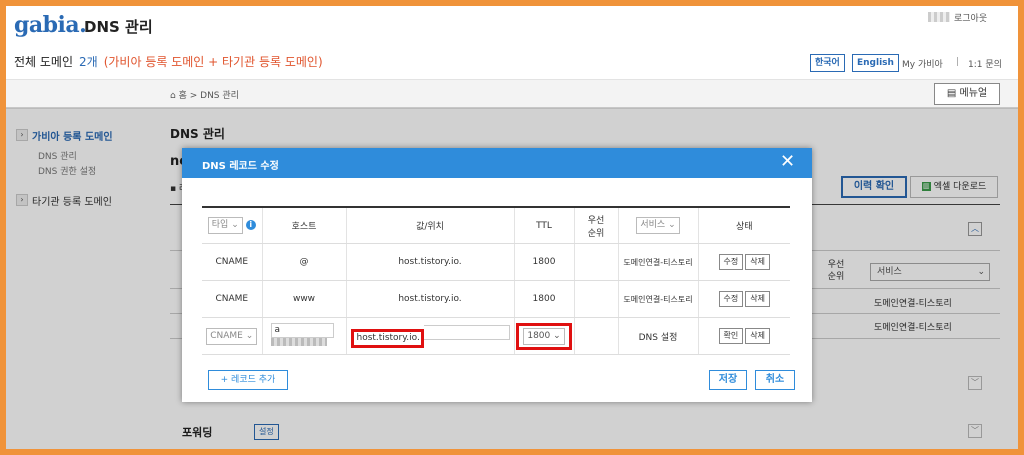 The width and height of the screenshot is (1024, 455). I want to click on service-select: 서비스 ⌄, so click(658, 225).